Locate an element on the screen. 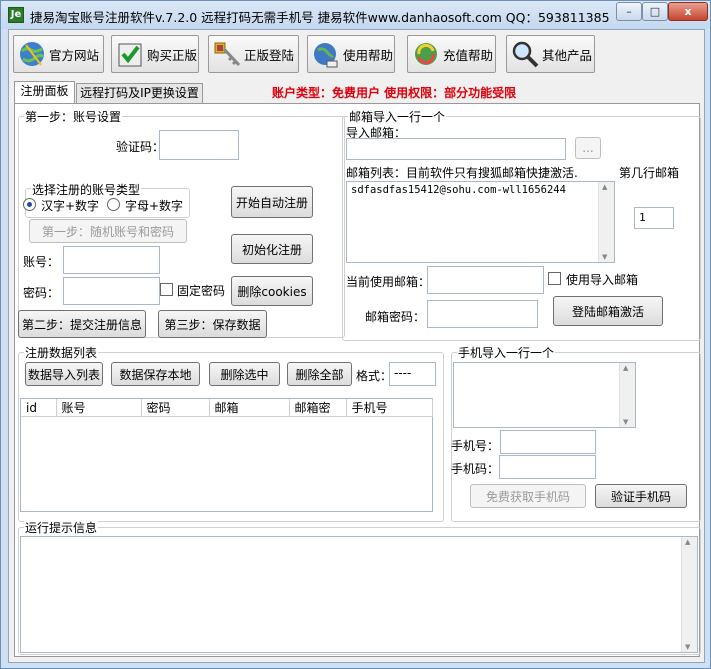  free-phone-code-button: 免费获取手机码 is located at coordinates (528, 496).